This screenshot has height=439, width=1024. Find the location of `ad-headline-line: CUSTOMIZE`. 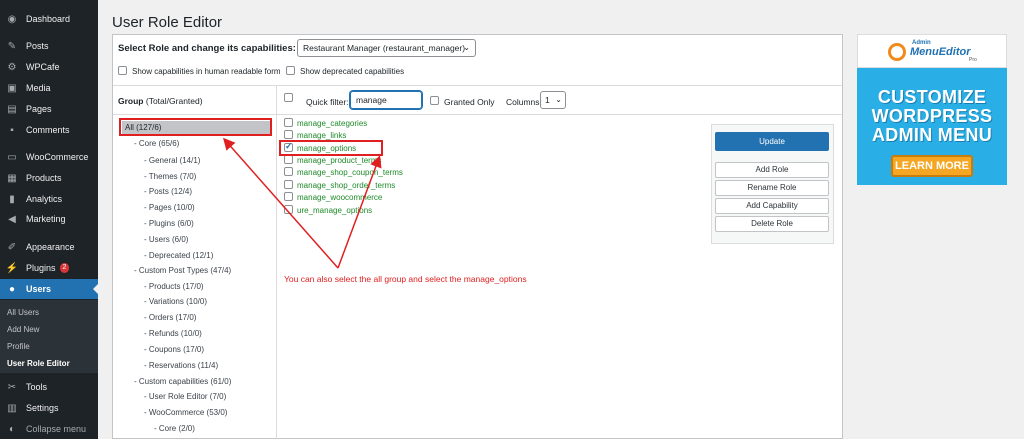

ad-headline-line: CUSTOMIZE is located at coordinates (932, 97).